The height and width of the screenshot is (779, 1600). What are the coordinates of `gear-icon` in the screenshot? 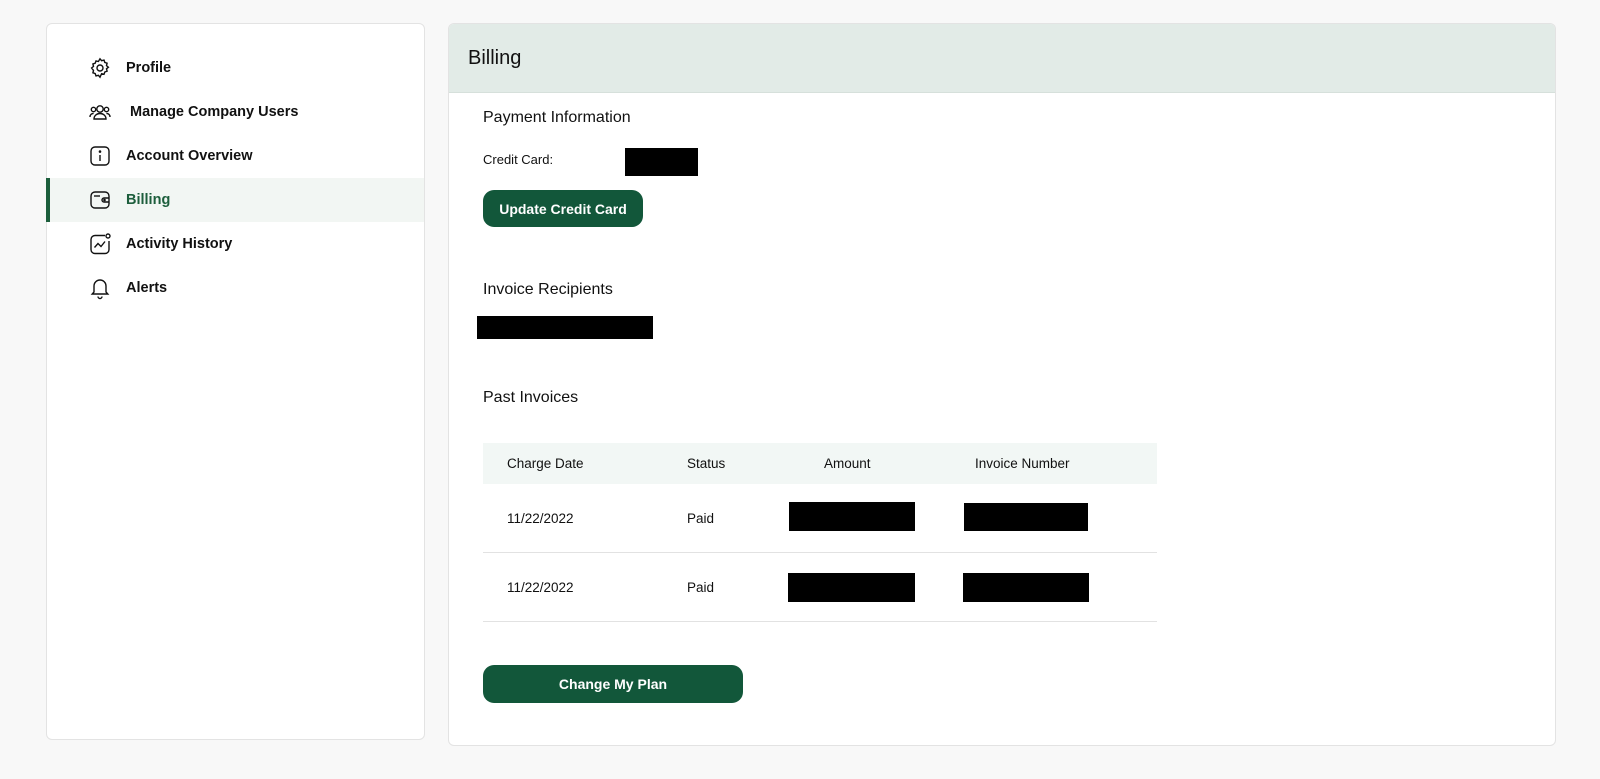 It's located at (100, 68).